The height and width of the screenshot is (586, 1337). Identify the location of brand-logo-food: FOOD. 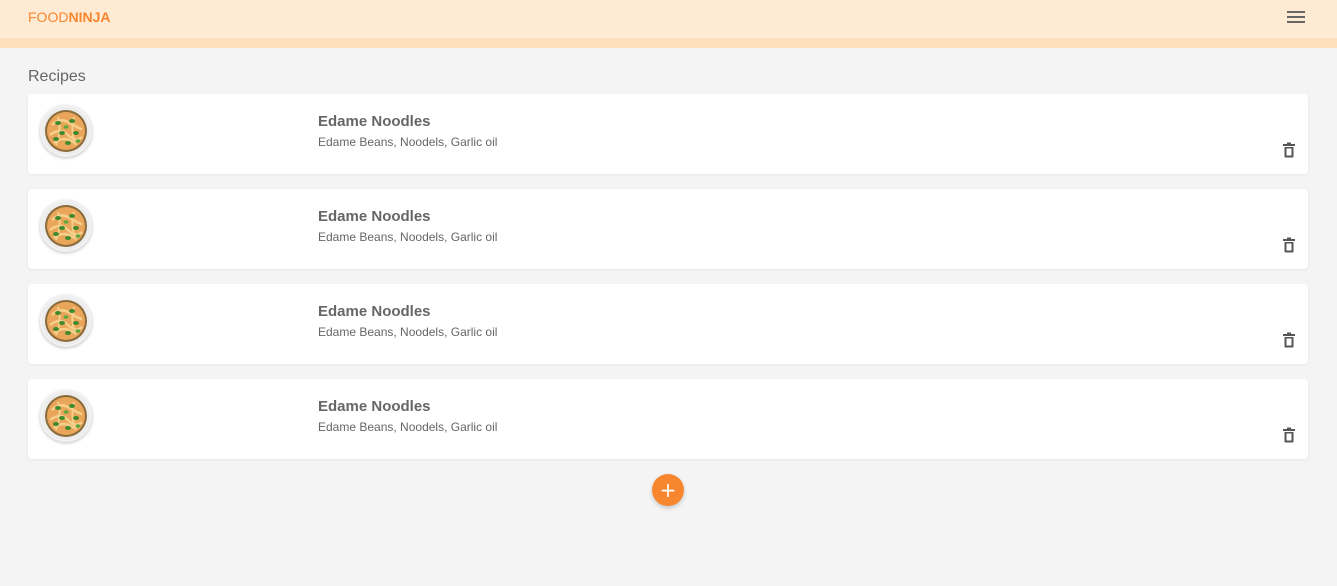
(48, 17).